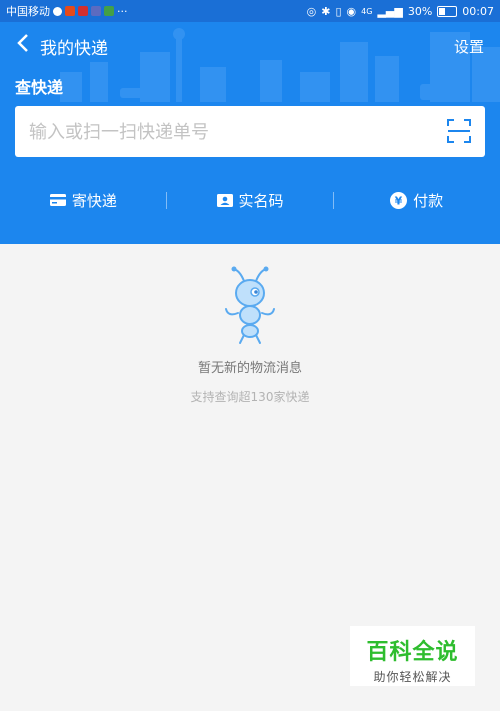 This screenshot has height=711, width=500. What do you see at coordinates (412, 652) in the screenshot?
I see `watermark-title: 百科全说` at bounding box center [412, 652].